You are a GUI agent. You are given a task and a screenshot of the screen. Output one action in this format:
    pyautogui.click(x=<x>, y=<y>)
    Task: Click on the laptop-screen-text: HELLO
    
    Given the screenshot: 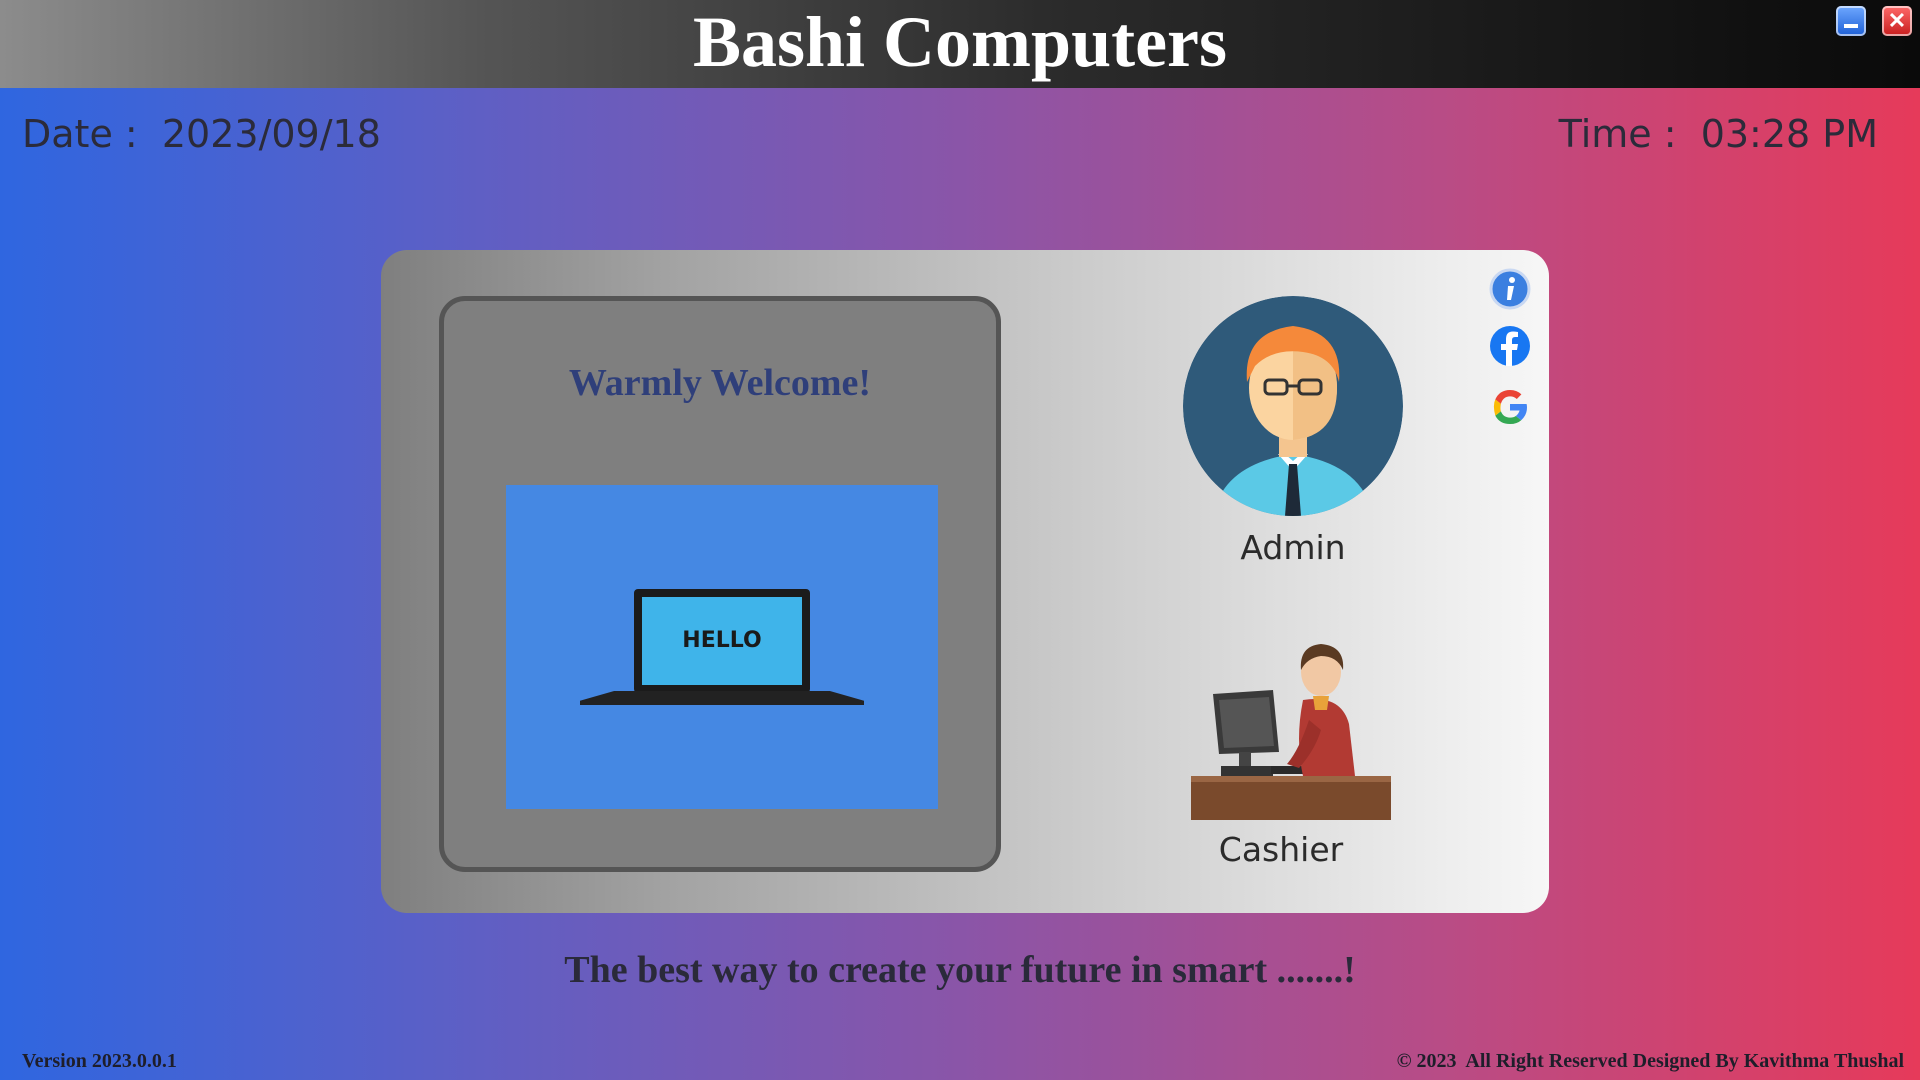 What is the action you would take?
    pyautogui.click(x=722, y=641)
    